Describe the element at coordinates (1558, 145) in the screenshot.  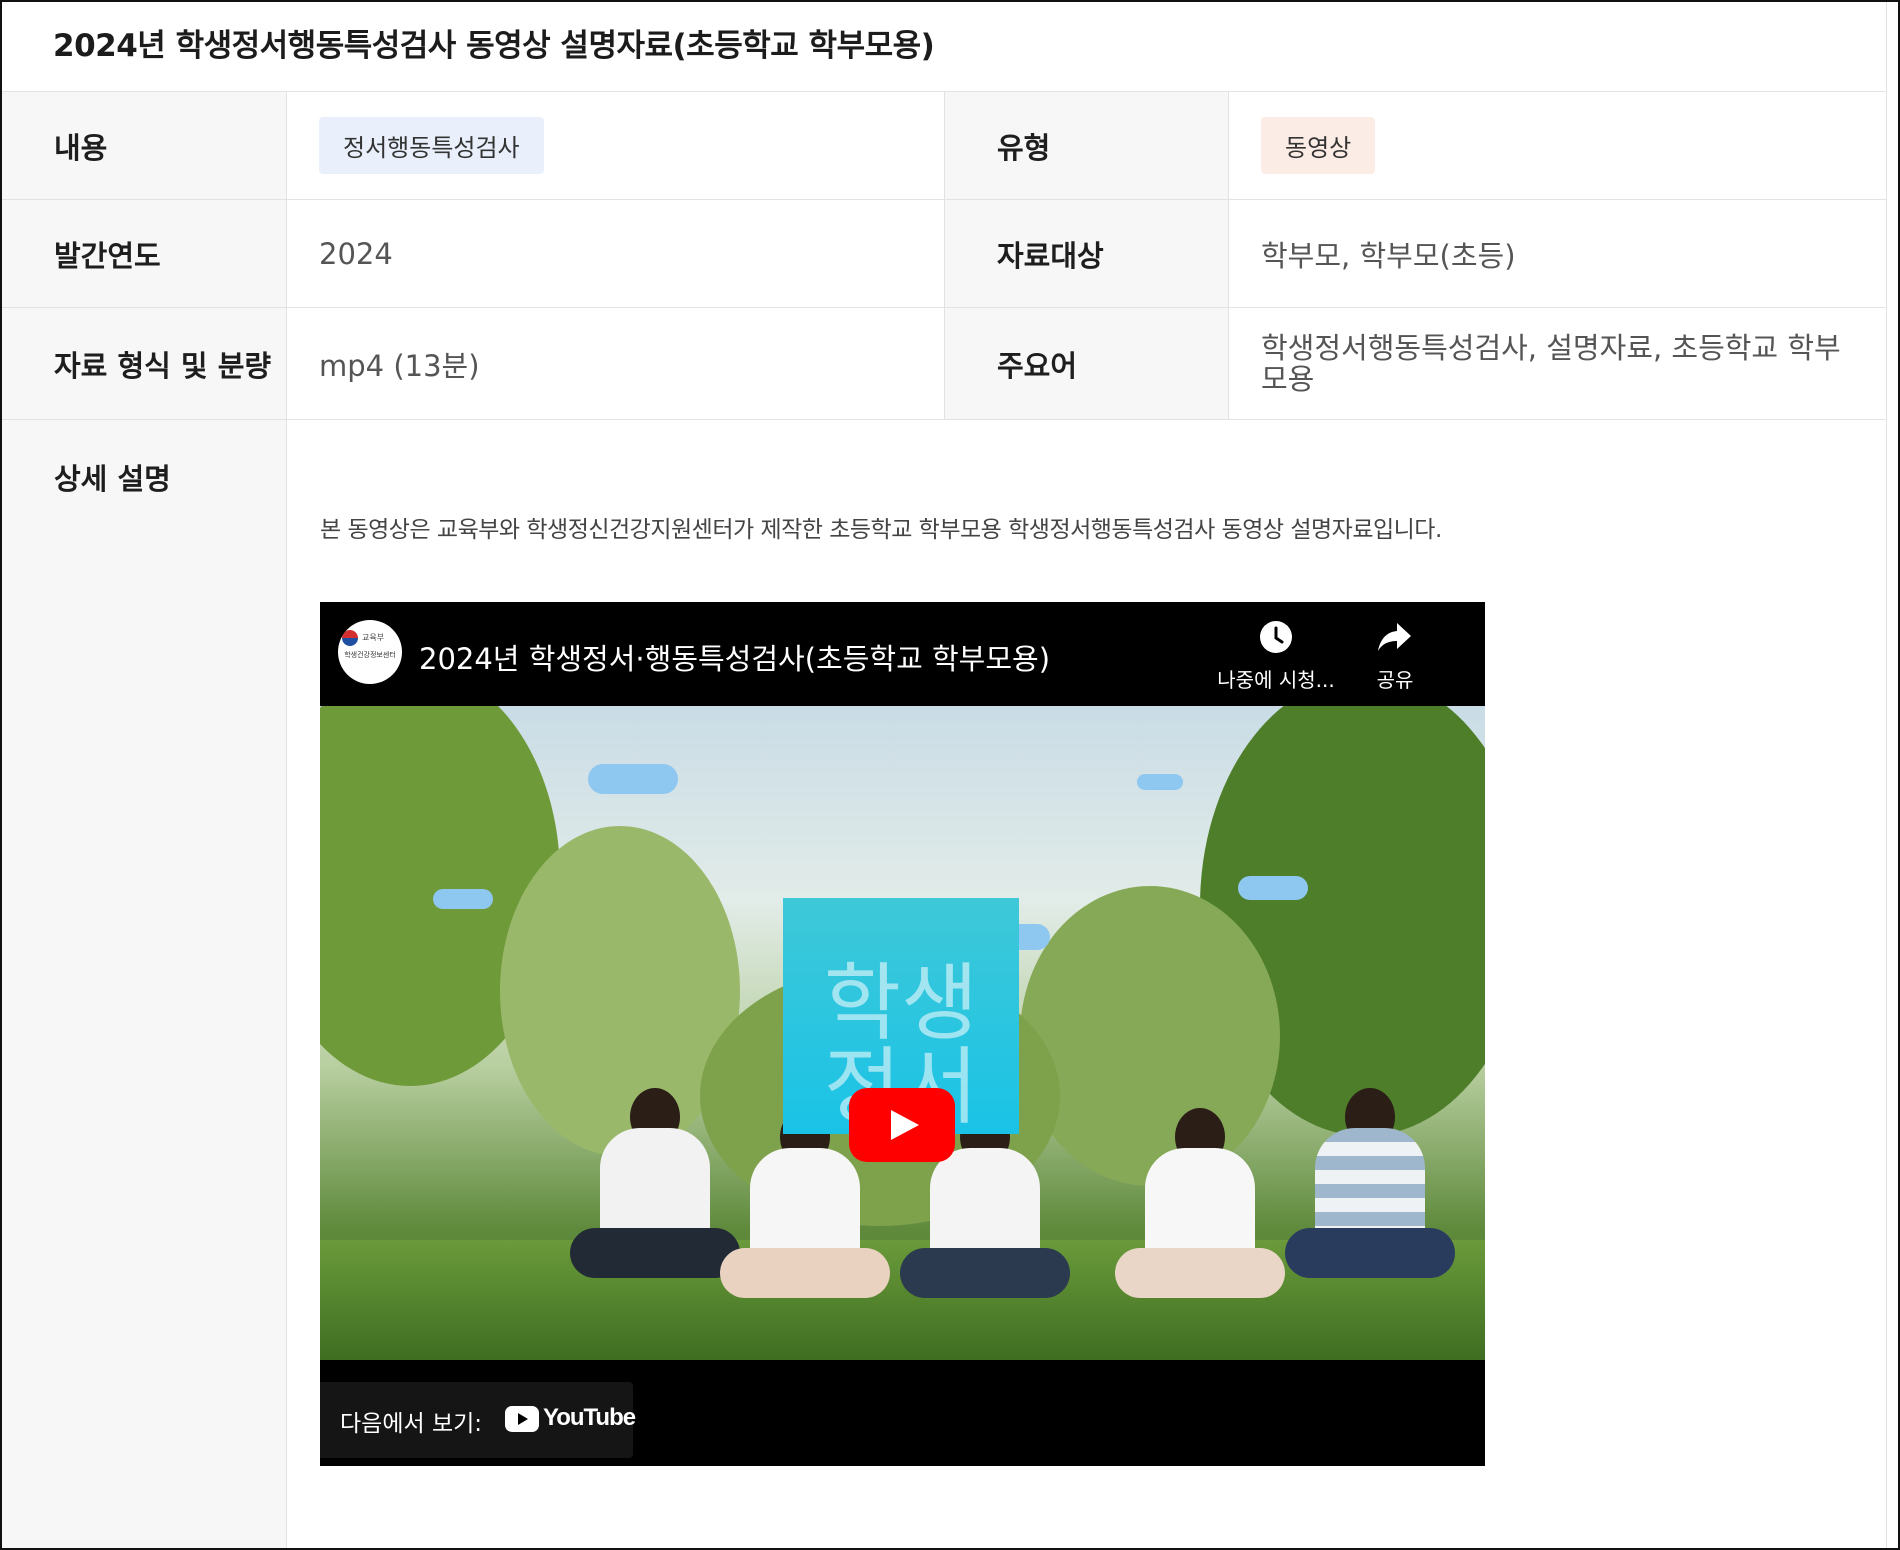
I see `type-value-cell: 동영상` at that location.